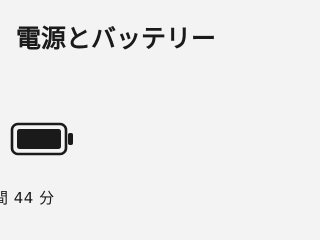 The image size is (320, 240). What do you see at coordinates (27, 198) in the screenshot?
I see `battery-remaining-time: 間 44 分` at bounding box center [27, 198].